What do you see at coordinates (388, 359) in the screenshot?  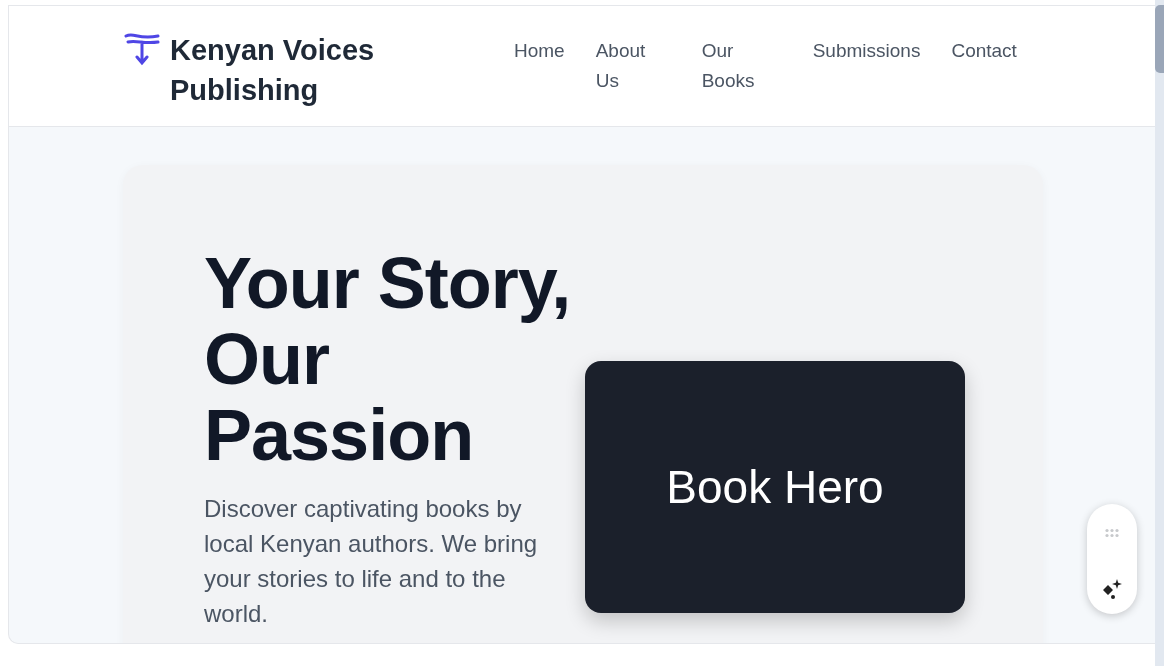 I see `hero-title: Your Story, Our Passion` at bounding box center [388, 359].